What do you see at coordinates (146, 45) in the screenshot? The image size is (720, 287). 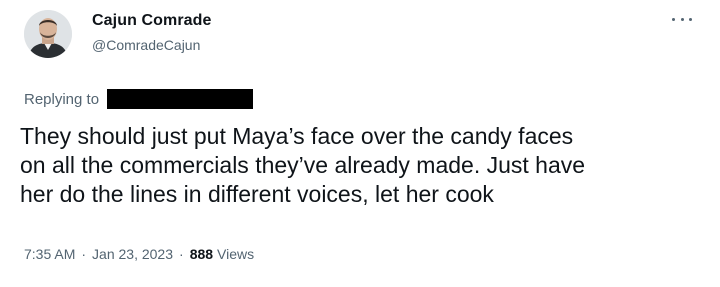 I see `author-handle: @ComradeCajun` at bounding box center [146, 45].